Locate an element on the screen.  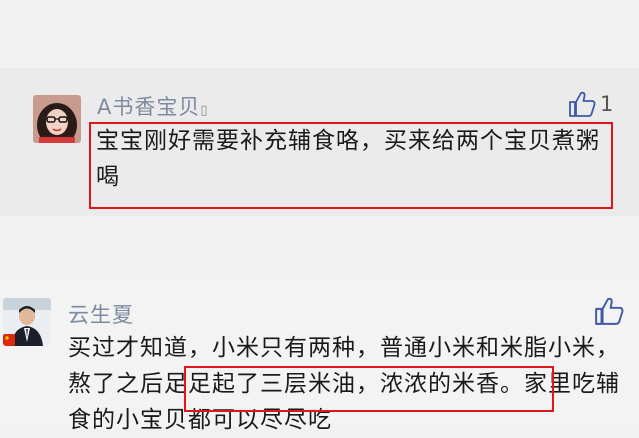
author-name: 云生夏 is located at coordinates (101, 314).